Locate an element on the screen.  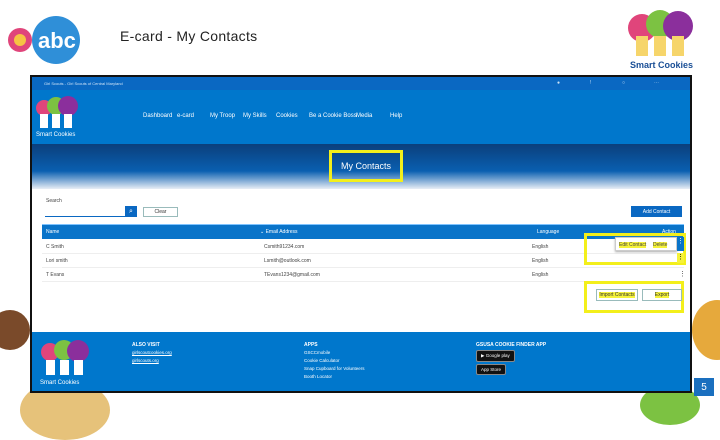
import-contacts-button: Import Contacts is located at coordinates (617, 295).